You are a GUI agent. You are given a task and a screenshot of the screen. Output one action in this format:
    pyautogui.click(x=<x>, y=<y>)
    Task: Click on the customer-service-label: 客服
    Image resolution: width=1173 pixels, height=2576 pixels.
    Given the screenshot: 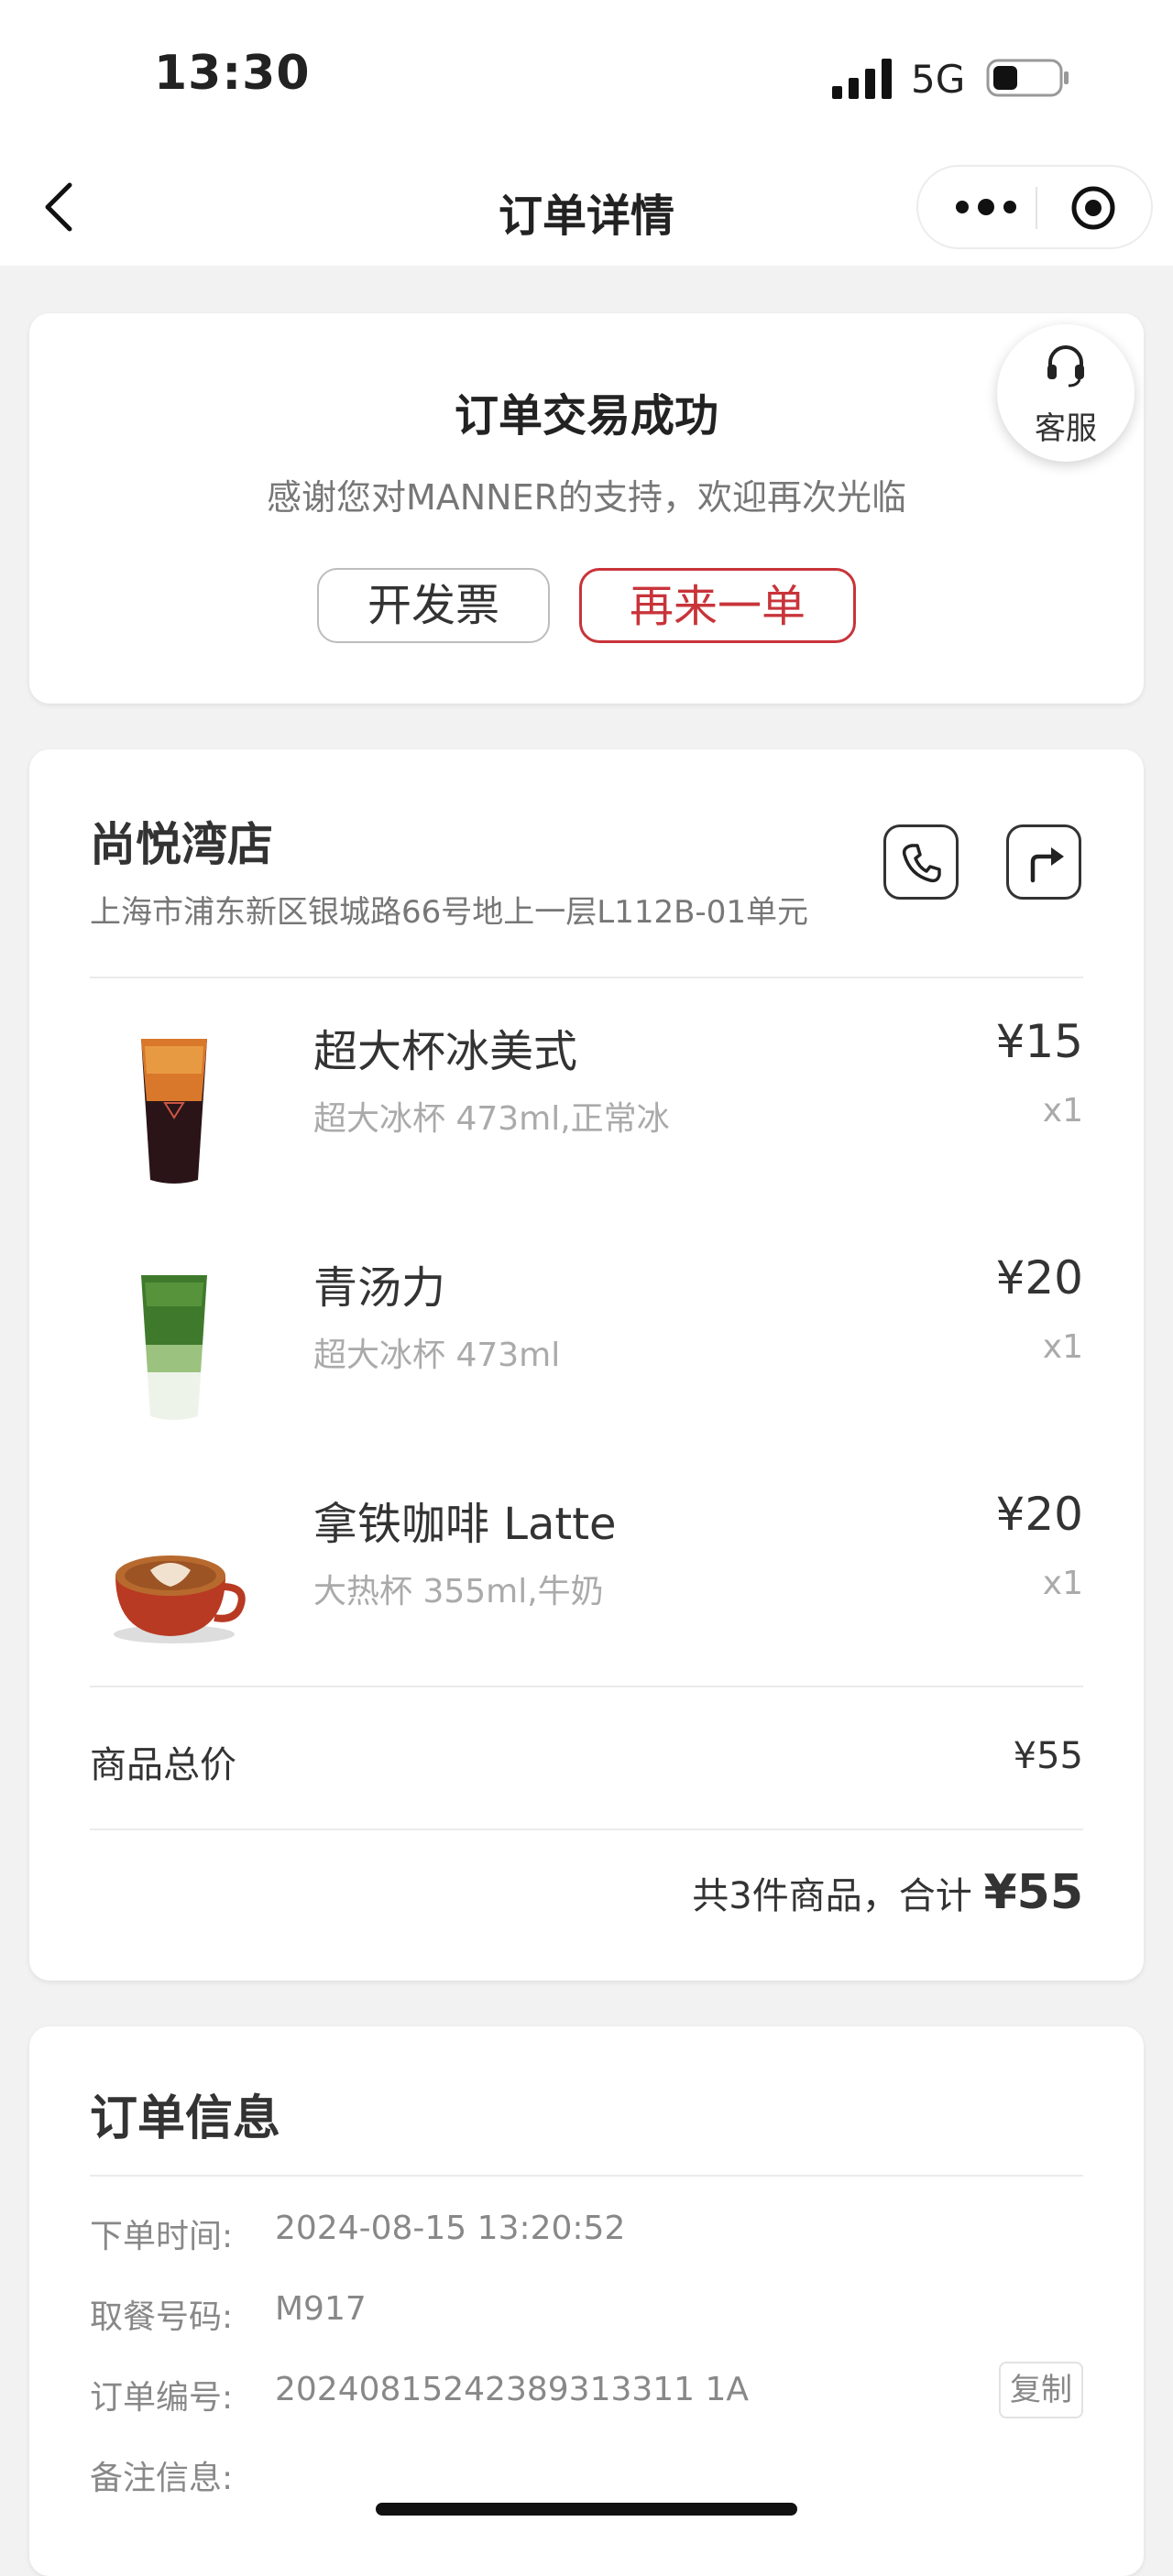 What is the action you would take?
    pyautogui.click(x=1066, y=429)
    